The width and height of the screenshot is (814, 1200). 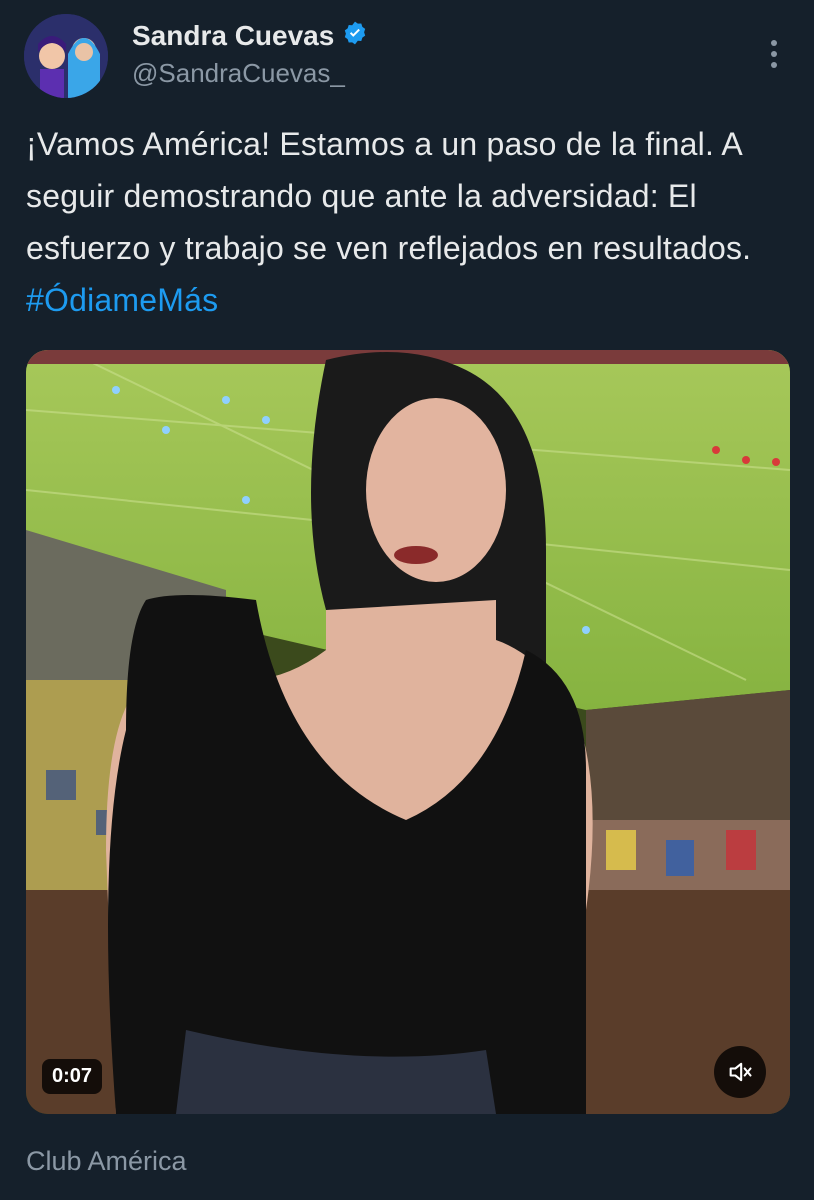 I want to click on verified-badge-icon, so click(x=355, y=36).